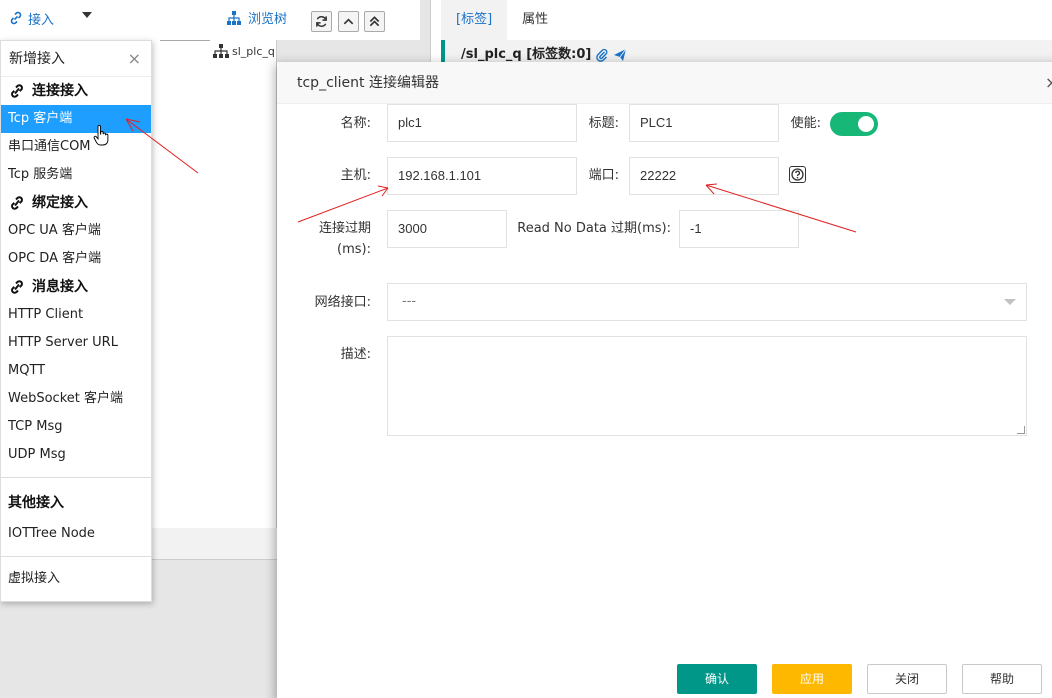 This screenshot has width=1052, height=698. I want to click on menu-title: 新增接入, so click(37, 59).